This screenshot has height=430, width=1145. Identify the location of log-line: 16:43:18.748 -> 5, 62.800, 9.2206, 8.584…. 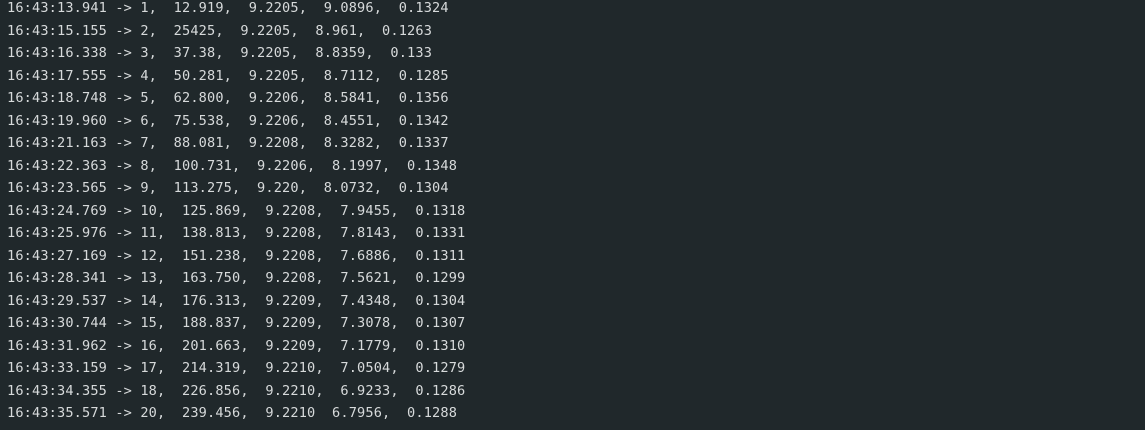
(228, 98).